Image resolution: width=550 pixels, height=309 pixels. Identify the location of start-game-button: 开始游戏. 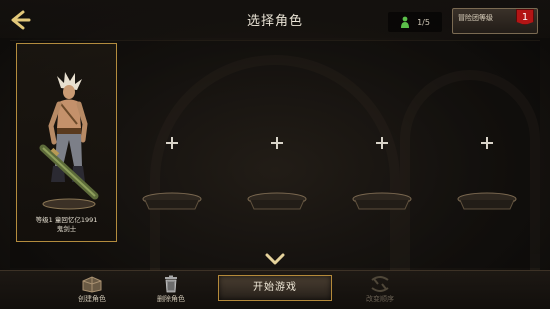
(275, 288).